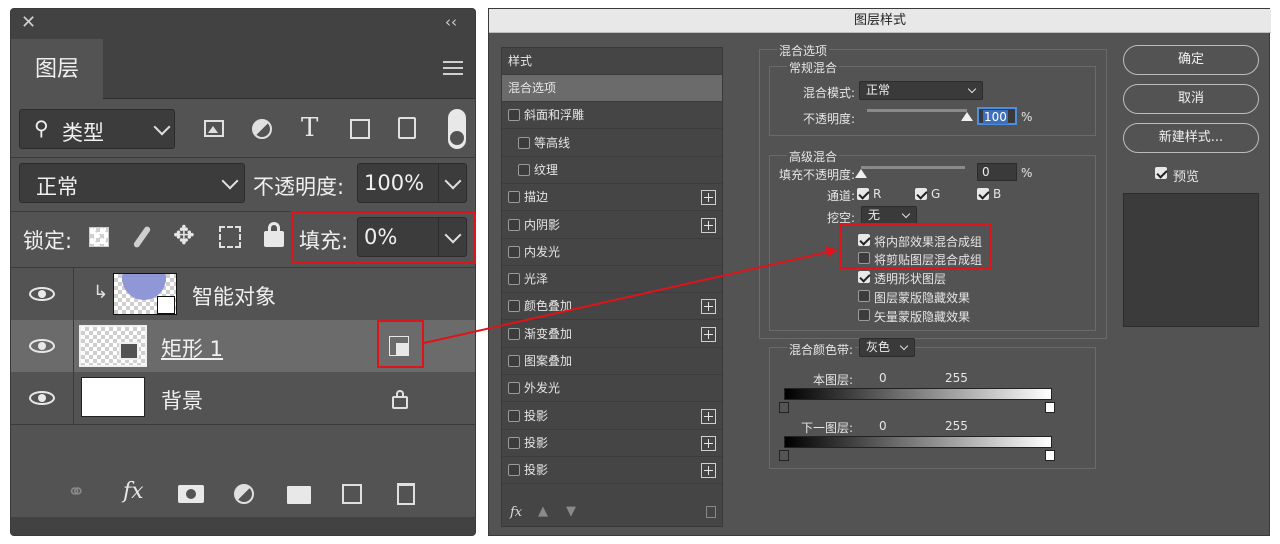  What do you see at coordinates (612, 116) in the screenshot?
I see `style-item: 斜面和浮雕` at bounding box center [612, 116].